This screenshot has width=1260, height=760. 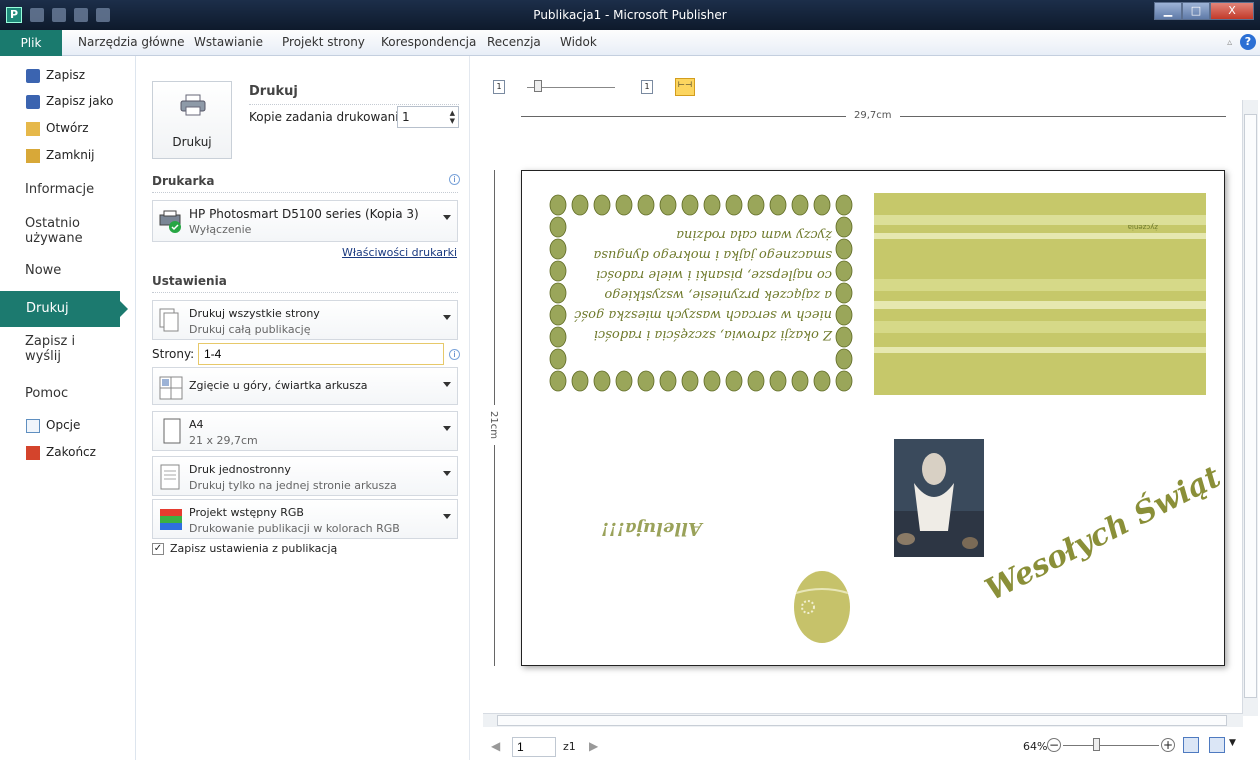 What do you see at coordinates (57, 128) in the screenshot?
I see `nav-open: Otwórz` at bounding box center [57, 128].